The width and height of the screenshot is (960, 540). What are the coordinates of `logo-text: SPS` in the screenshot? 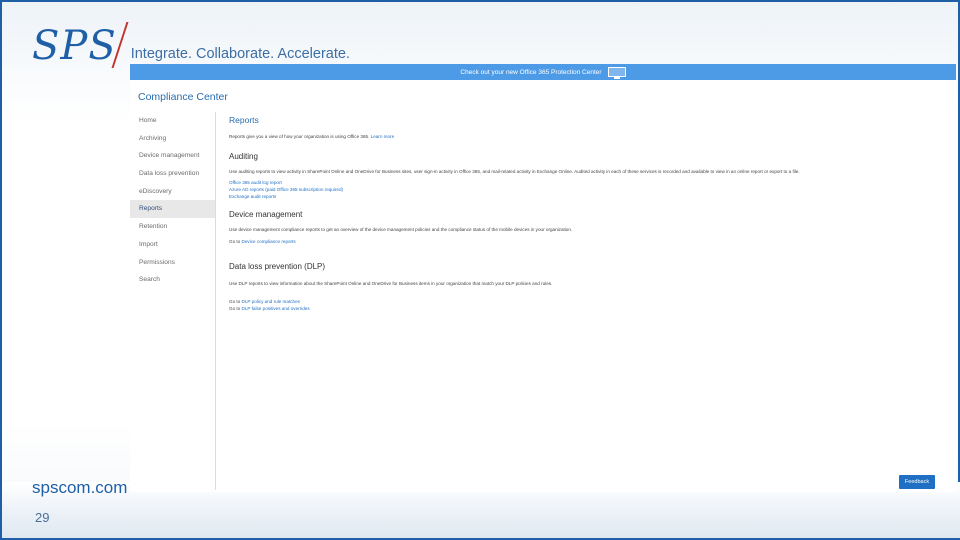 It's located at (74, 46).